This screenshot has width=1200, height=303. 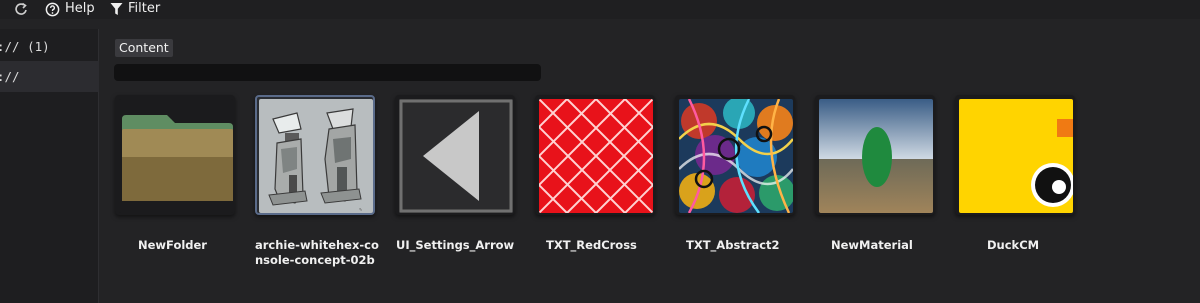 I want to click on image-thumbnail: ✎, so click(x=316, y=156).